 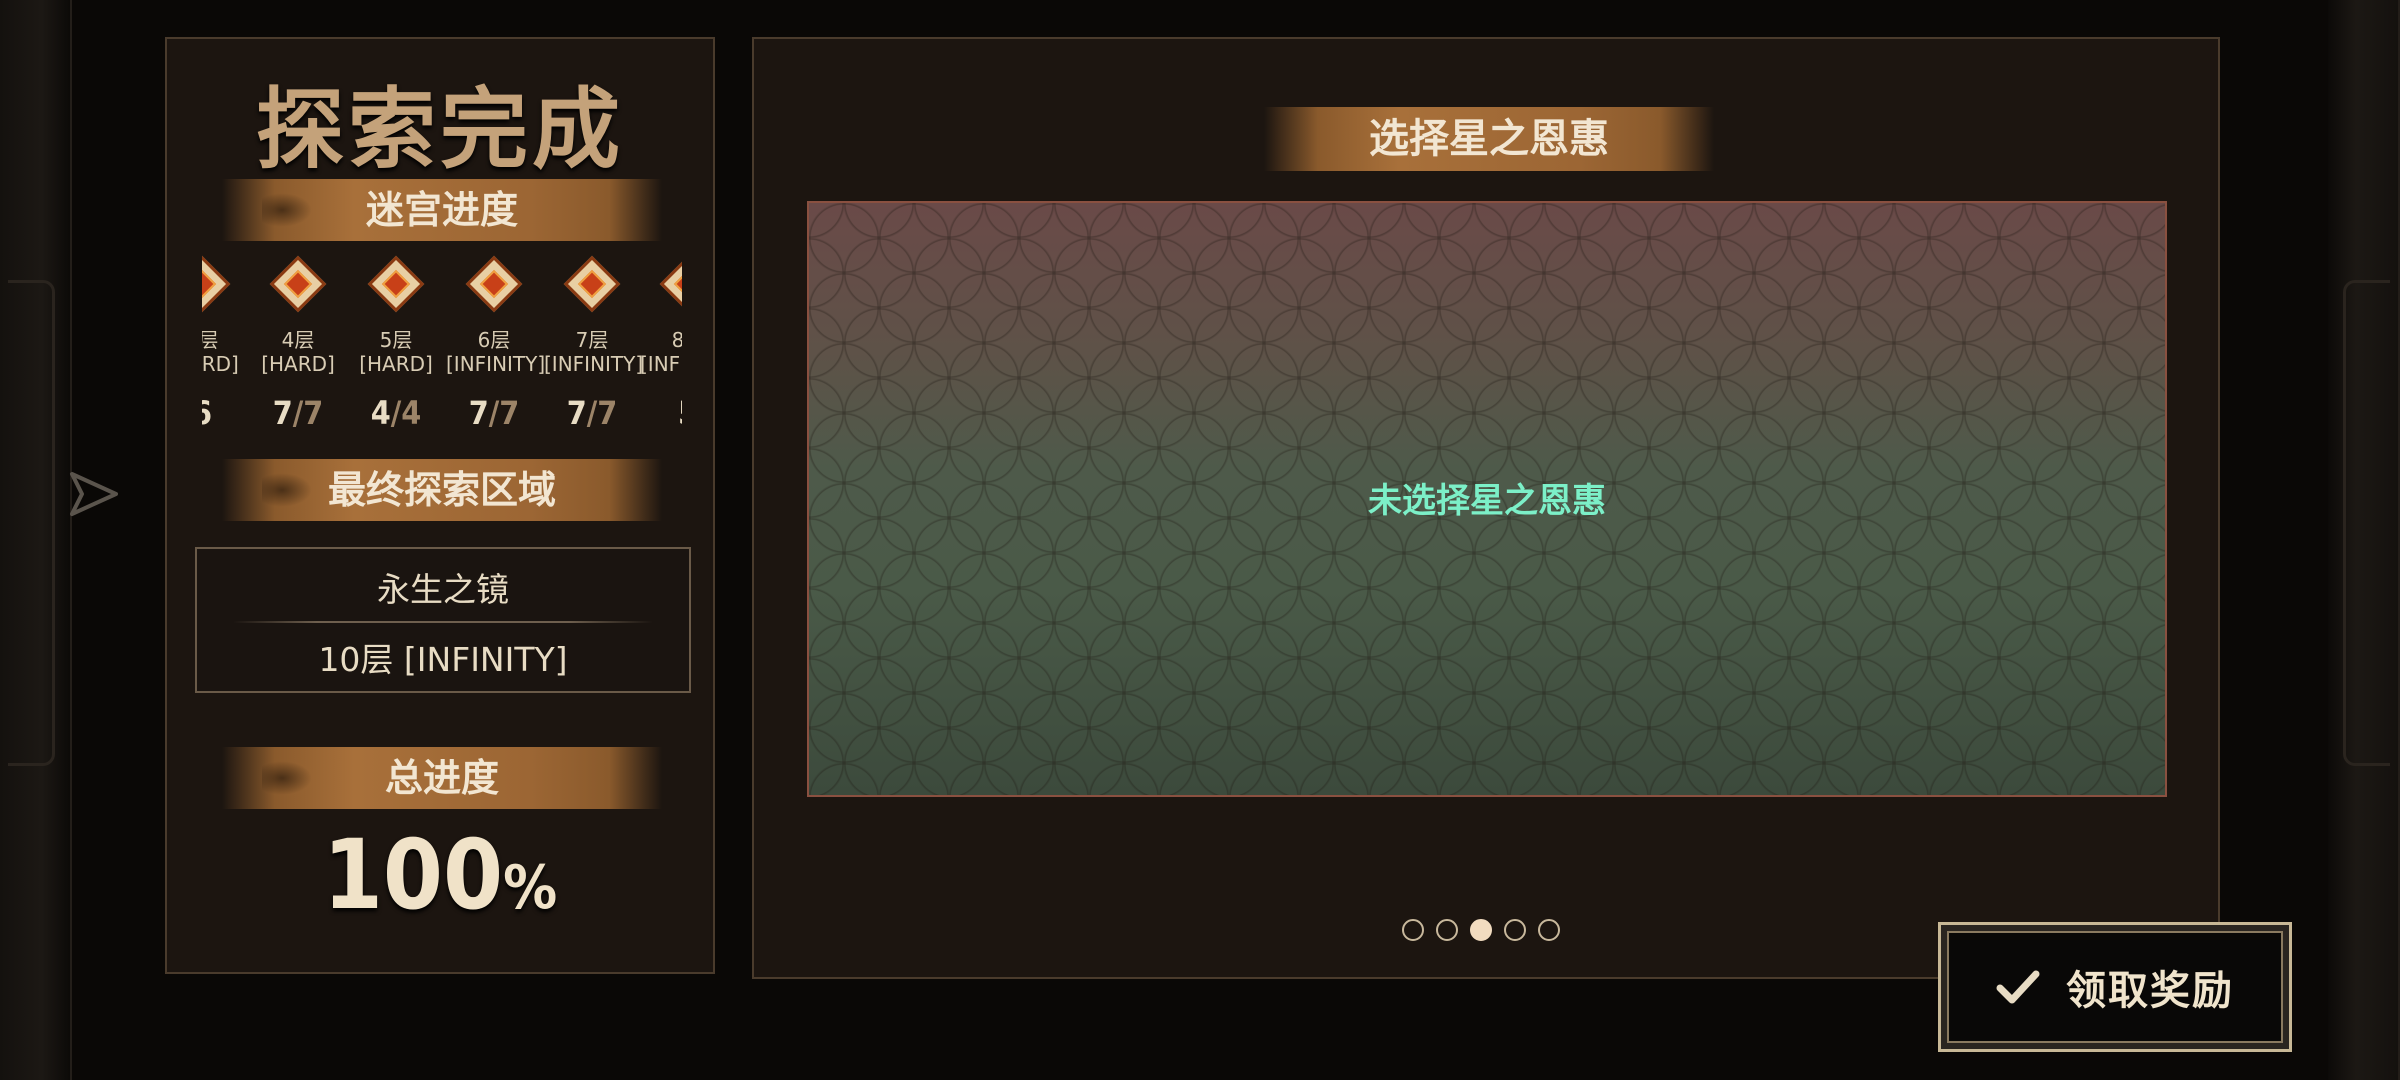 What do you see at coordinates (592, 340) in the screenshot?
I see `floor-name: 7层` at bounding box center [592, 340].